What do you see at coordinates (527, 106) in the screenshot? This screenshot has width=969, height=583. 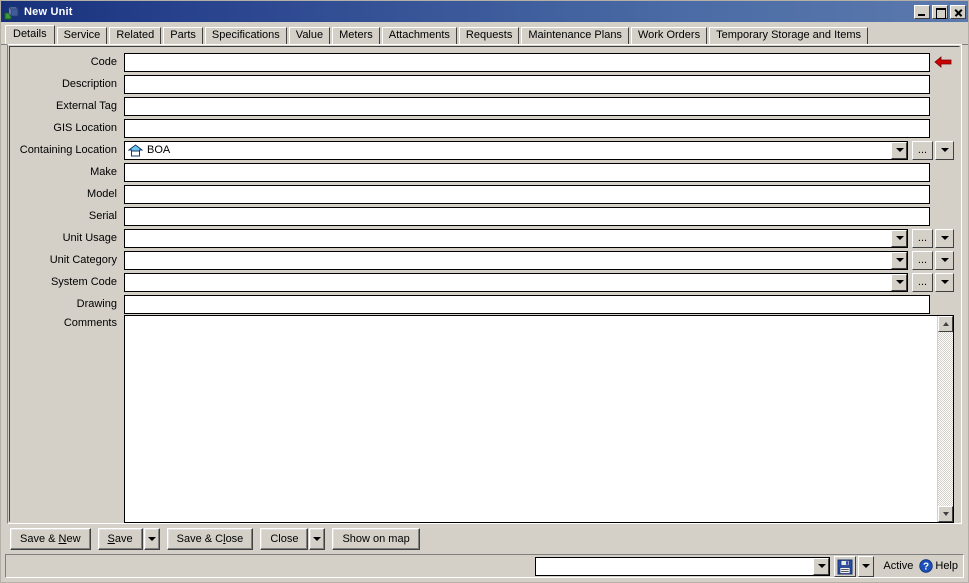 I see `external-tag-input` at bounding box center [527, 106].